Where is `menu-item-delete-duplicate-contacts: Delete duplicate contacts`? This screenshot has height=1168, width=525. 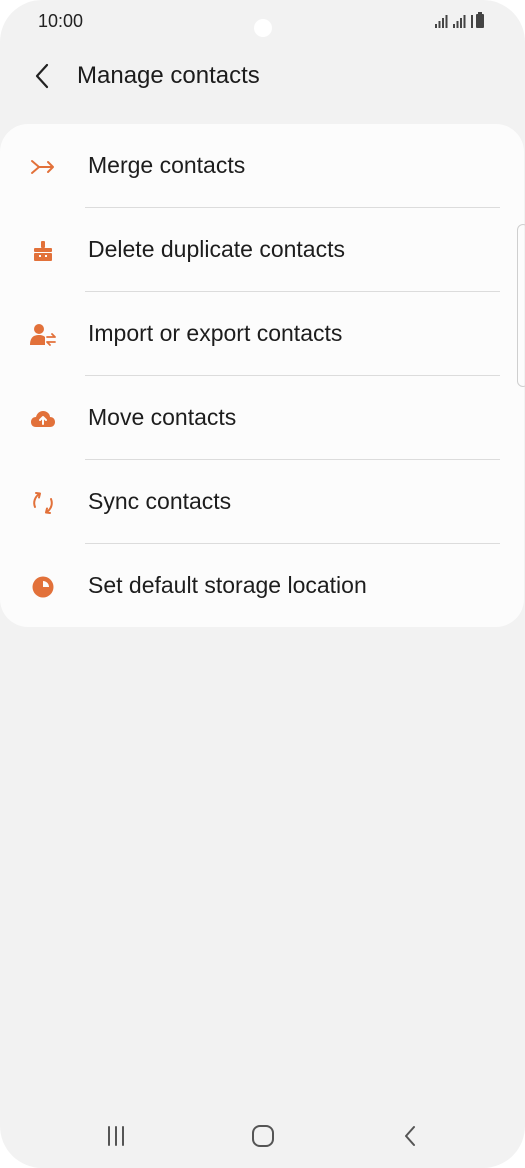 menu-item-delete-duplicate-contacts: Delete duplicate contacts is located at coordinates (262, 250).